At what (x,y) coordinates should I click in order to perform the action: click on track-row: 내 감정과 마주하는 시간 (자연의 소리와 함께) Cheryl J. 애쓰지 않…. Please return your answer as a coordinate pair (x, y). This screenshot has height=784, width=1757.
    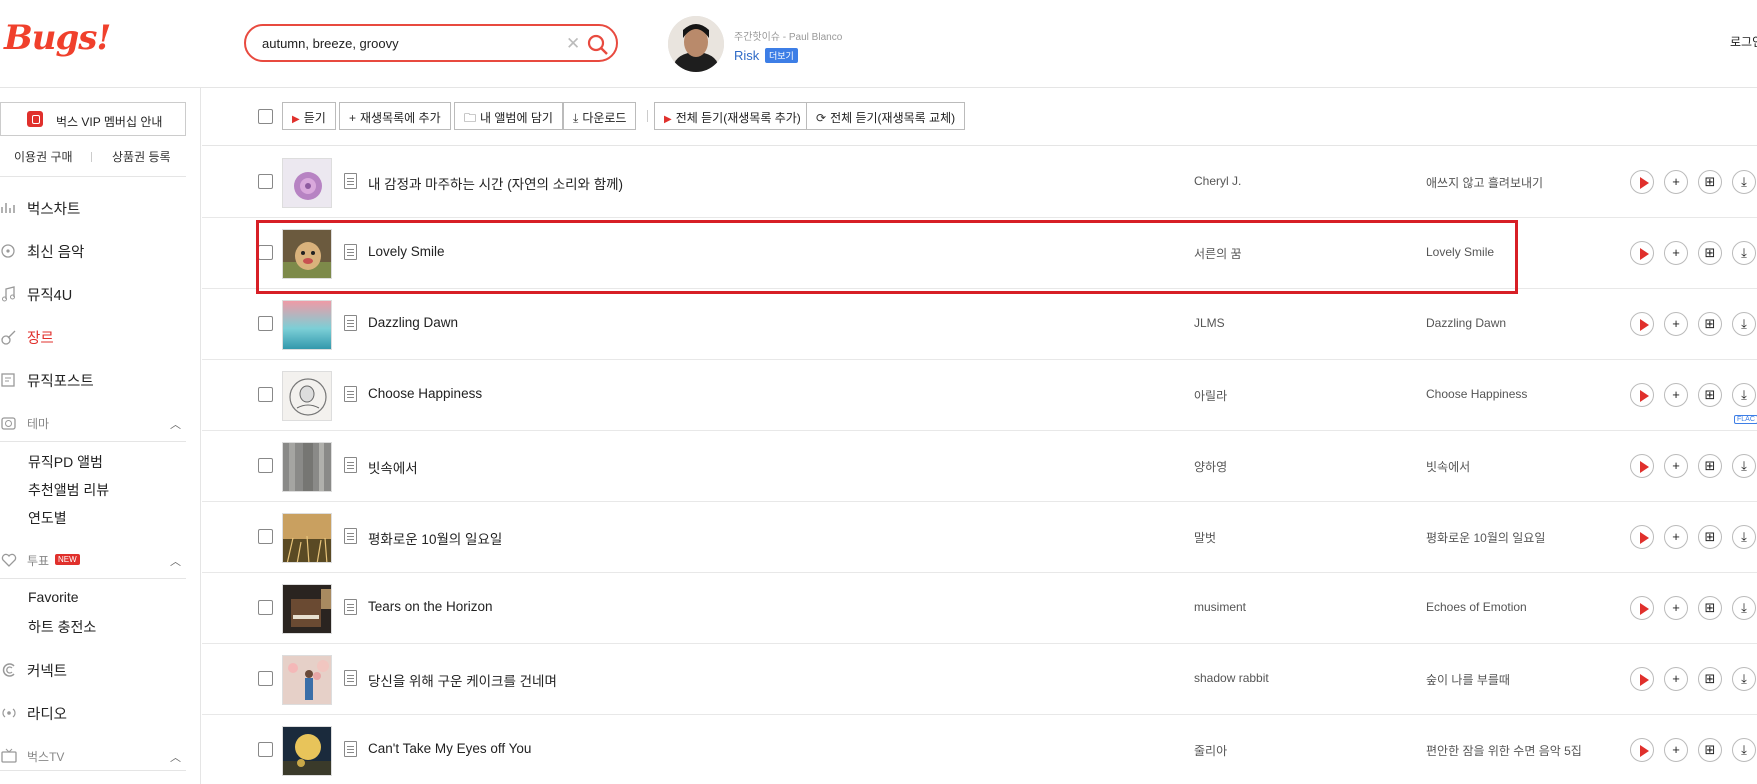
    Looking at the image, I should click on (979, 182).